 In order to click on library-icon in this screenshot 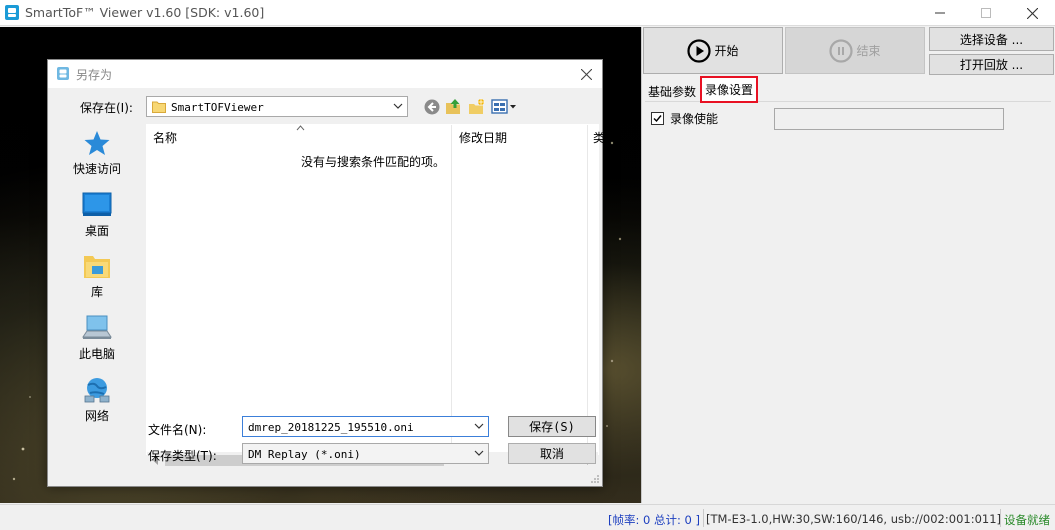, I will do `click(97, 267)`.